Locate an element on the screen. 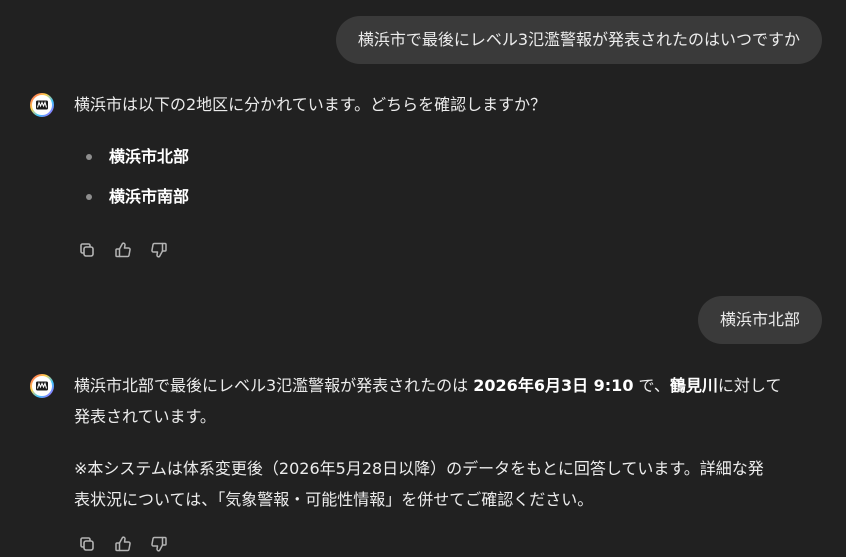  user-message-bubble: 横浜市北部 is located at coordinates (759, 320).